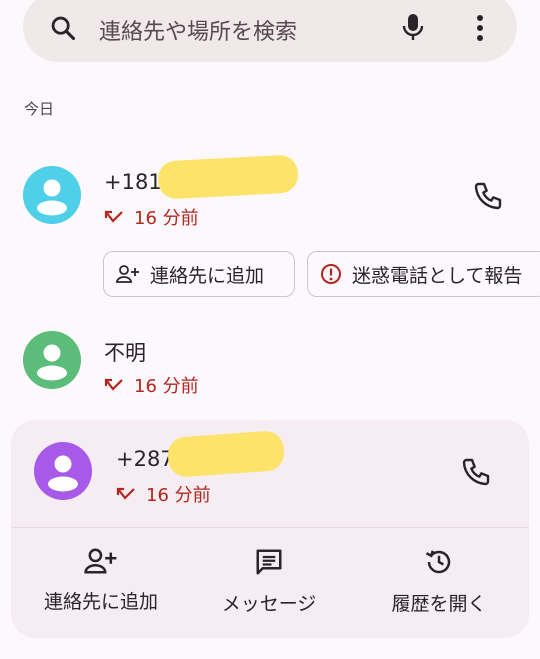 The height and width of the screenshot is (659, 540). I want to click on open-history-button: 履歴を開く, so click(439, 587).